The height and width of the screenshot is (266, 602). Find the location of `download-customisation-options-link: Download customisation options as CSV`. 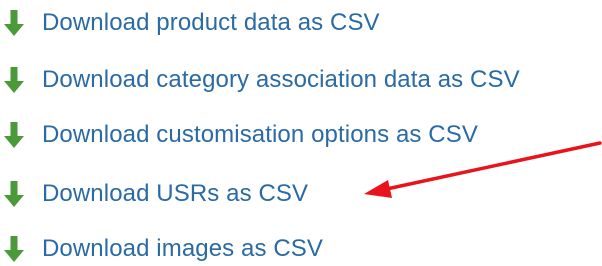

download-customisation-options-link: Download customisation options as CSV is located at coordinates (239, 135).